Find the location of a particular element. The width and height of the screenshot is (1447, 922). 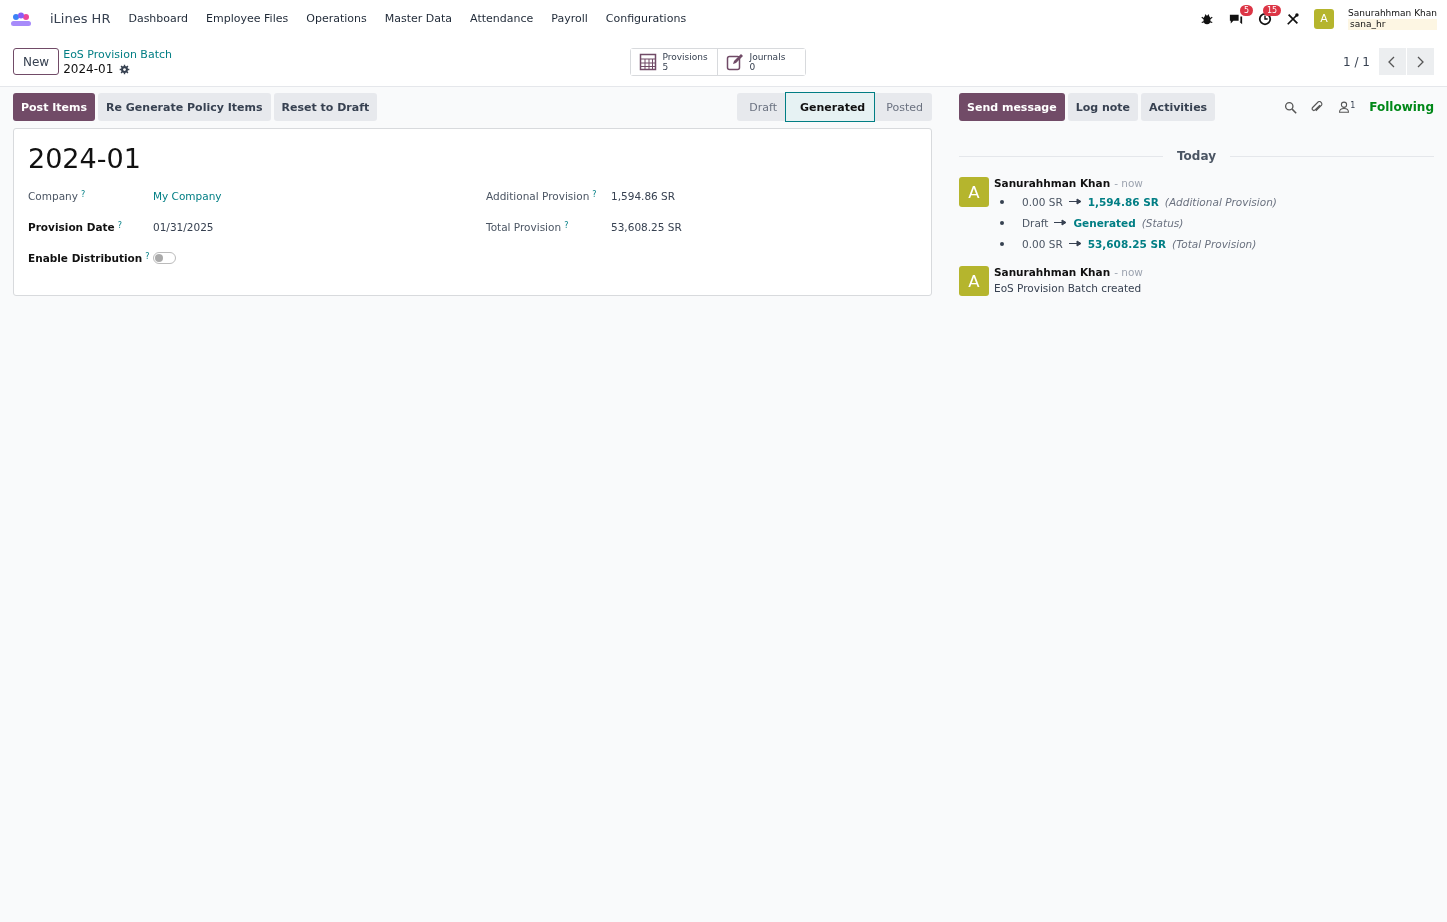

date-separator: Today is located at coordinates (1196, 156).